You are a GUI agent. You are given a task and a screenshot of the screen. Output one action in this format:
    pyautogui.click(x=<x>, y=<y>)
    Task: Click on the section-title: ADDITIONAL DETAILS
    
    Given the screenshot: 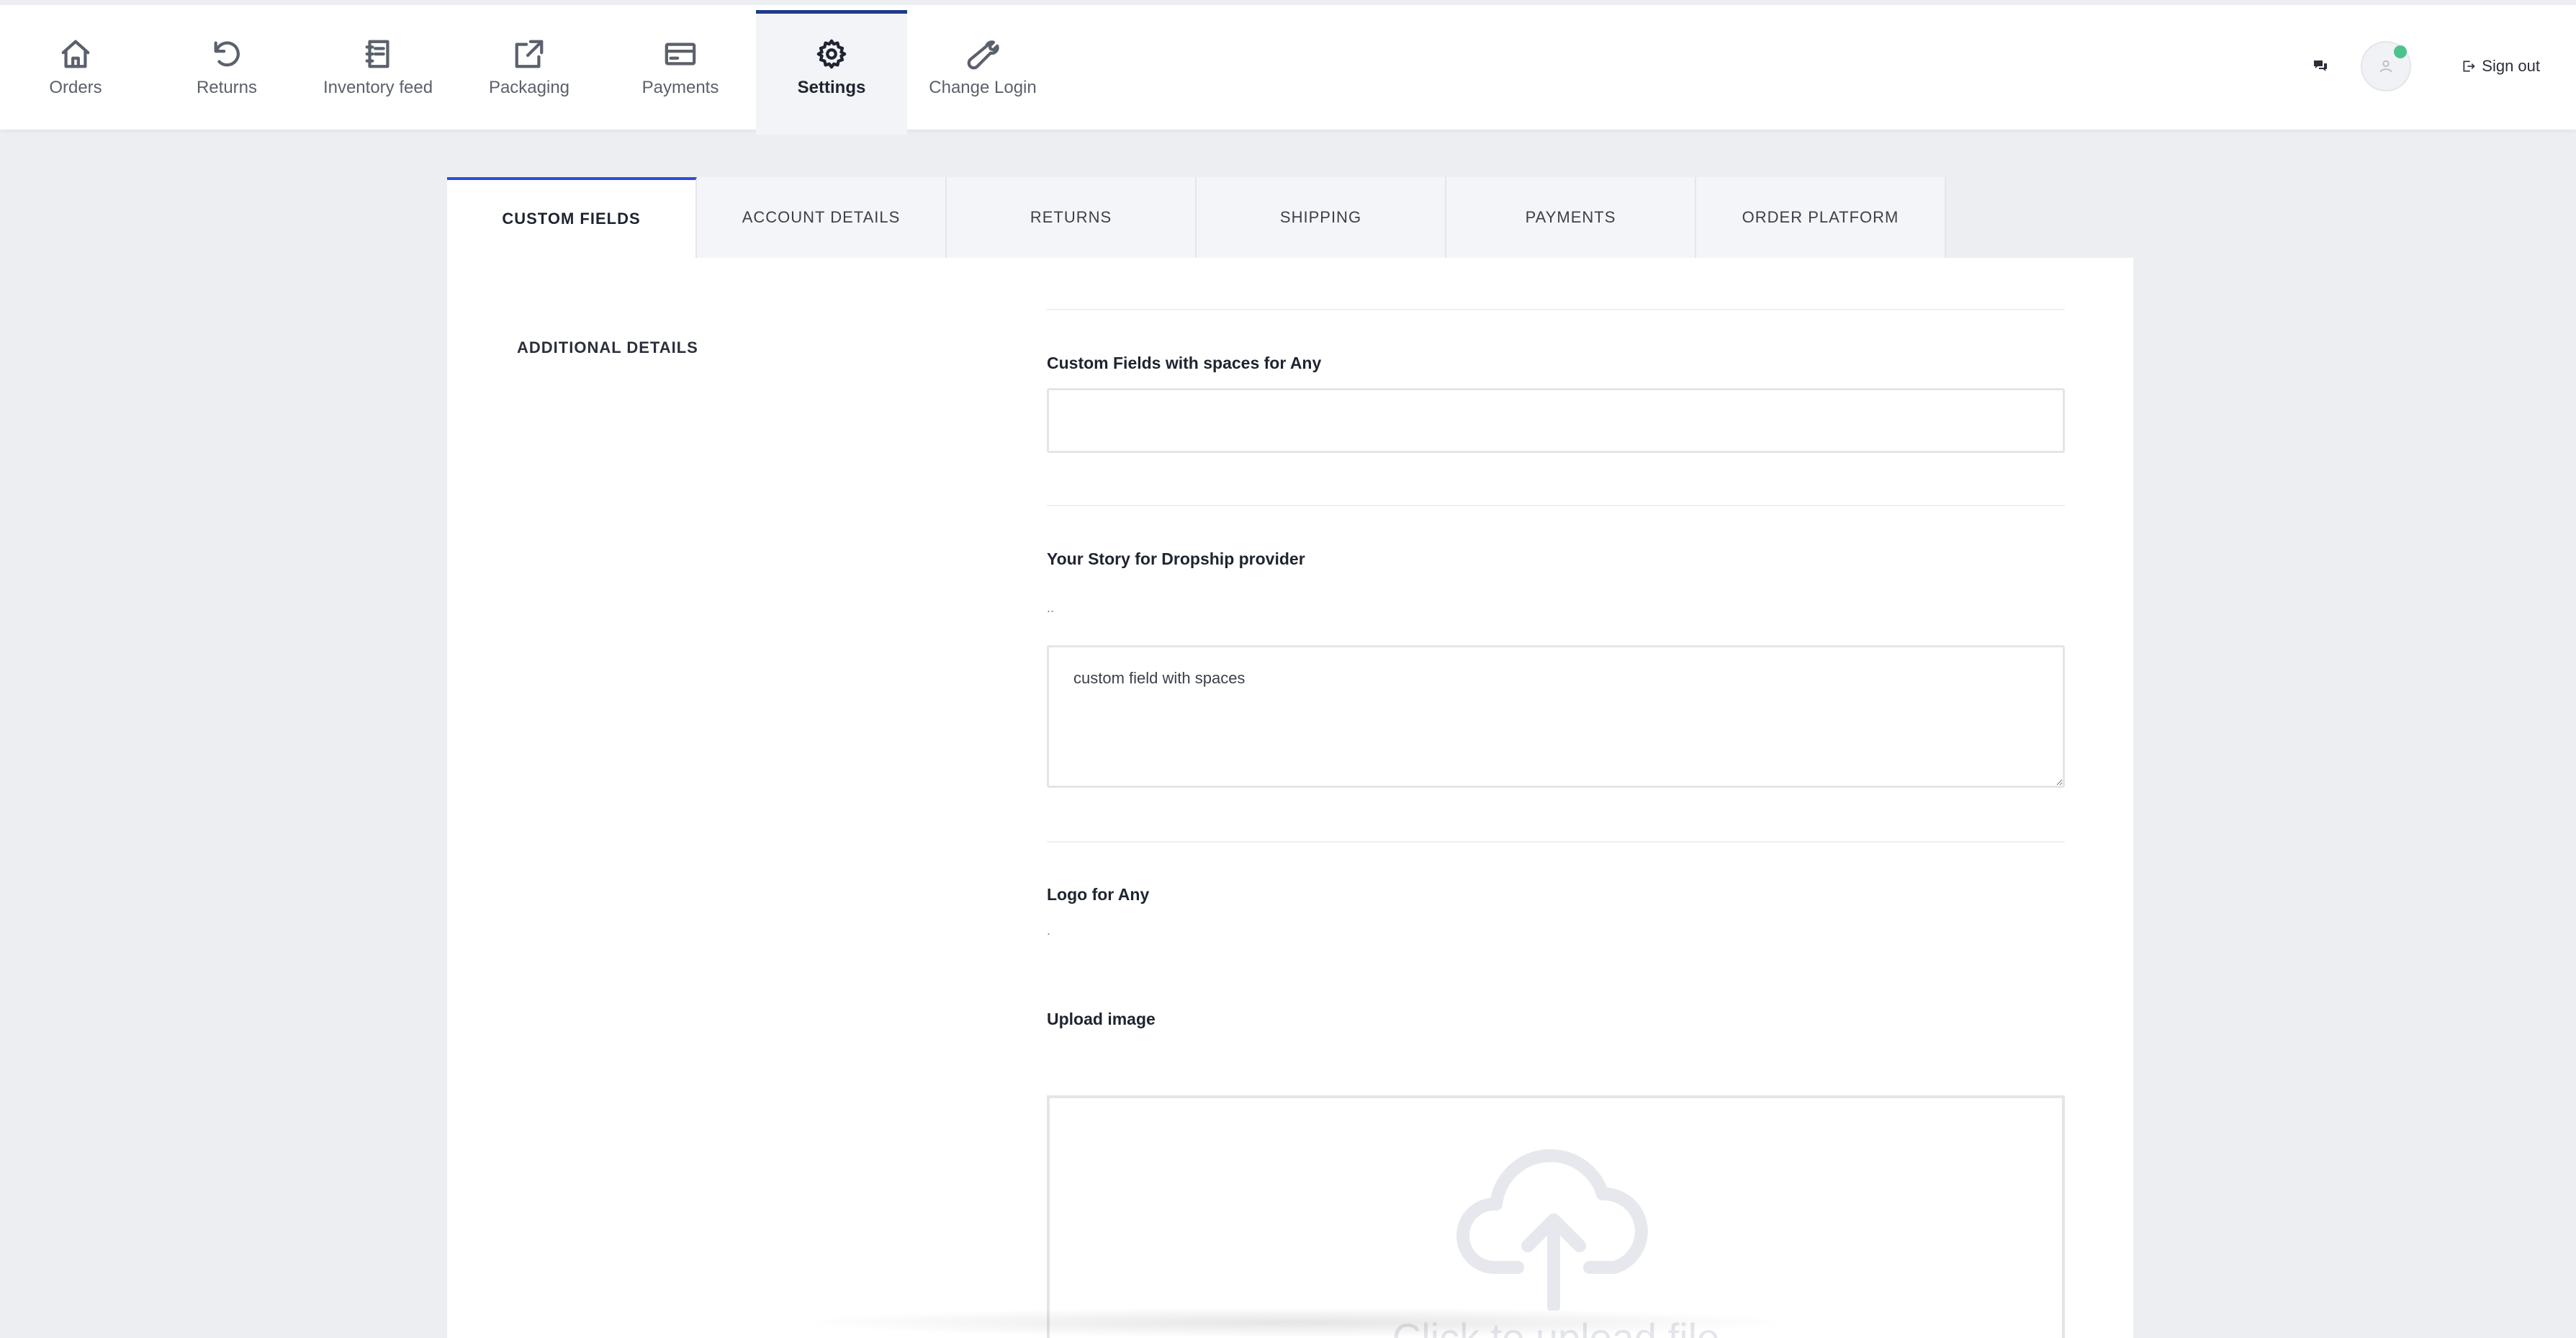 What is the action you would take?
    pyautogui.click(x=607, y=347)
    